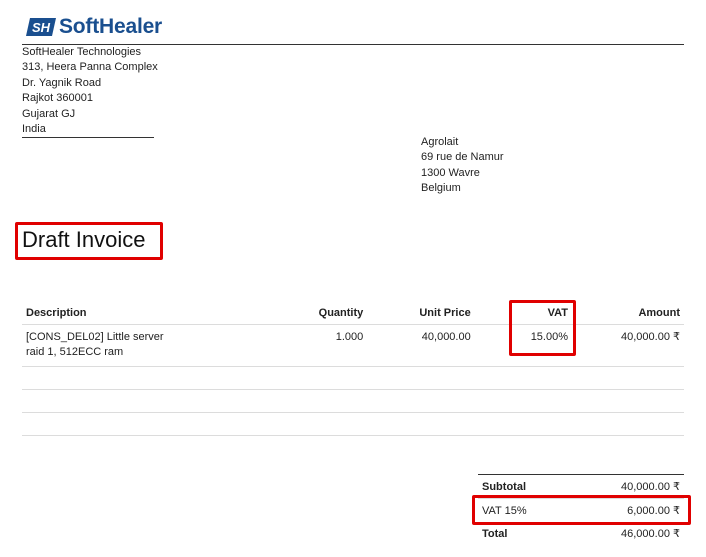  Describe the element at coordinates (441, 188) in the screenshot. I see `customer-country: Belgium` at that location.